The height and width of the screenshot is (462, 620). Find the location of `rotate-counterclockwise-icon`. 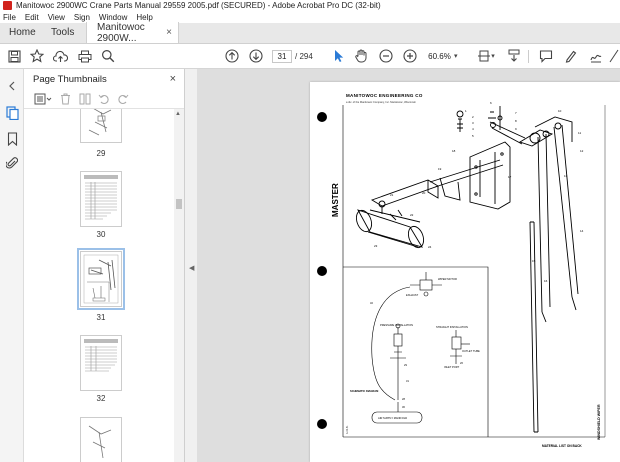

rotate-counterclockwise-icon is located at coordinates (103, 98).